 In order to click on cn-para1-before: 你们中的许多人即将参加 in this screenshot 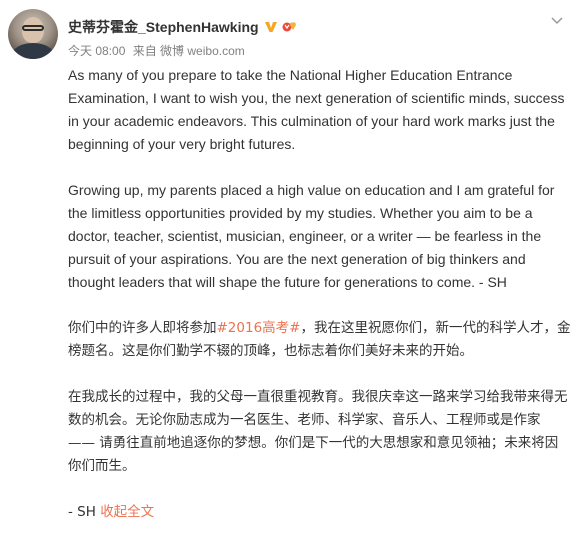, I will do `click(142, 328)`.